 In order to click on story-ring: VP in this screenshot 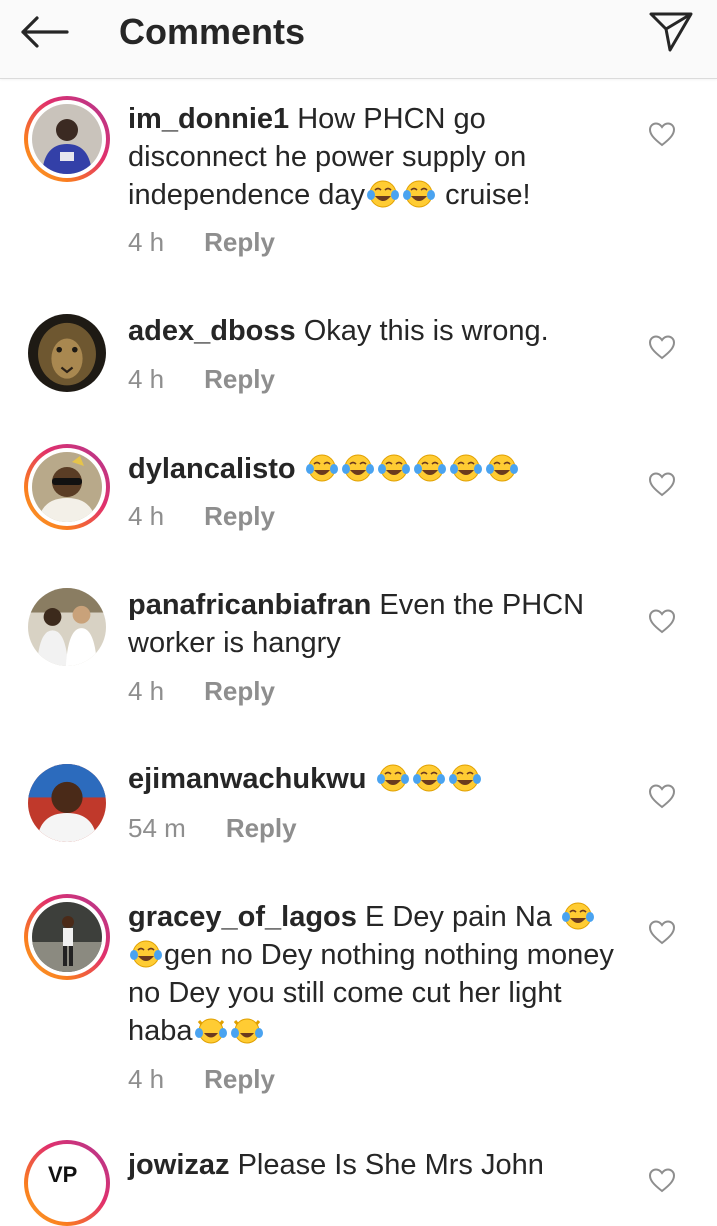, I will do `click(67, 1183)`.